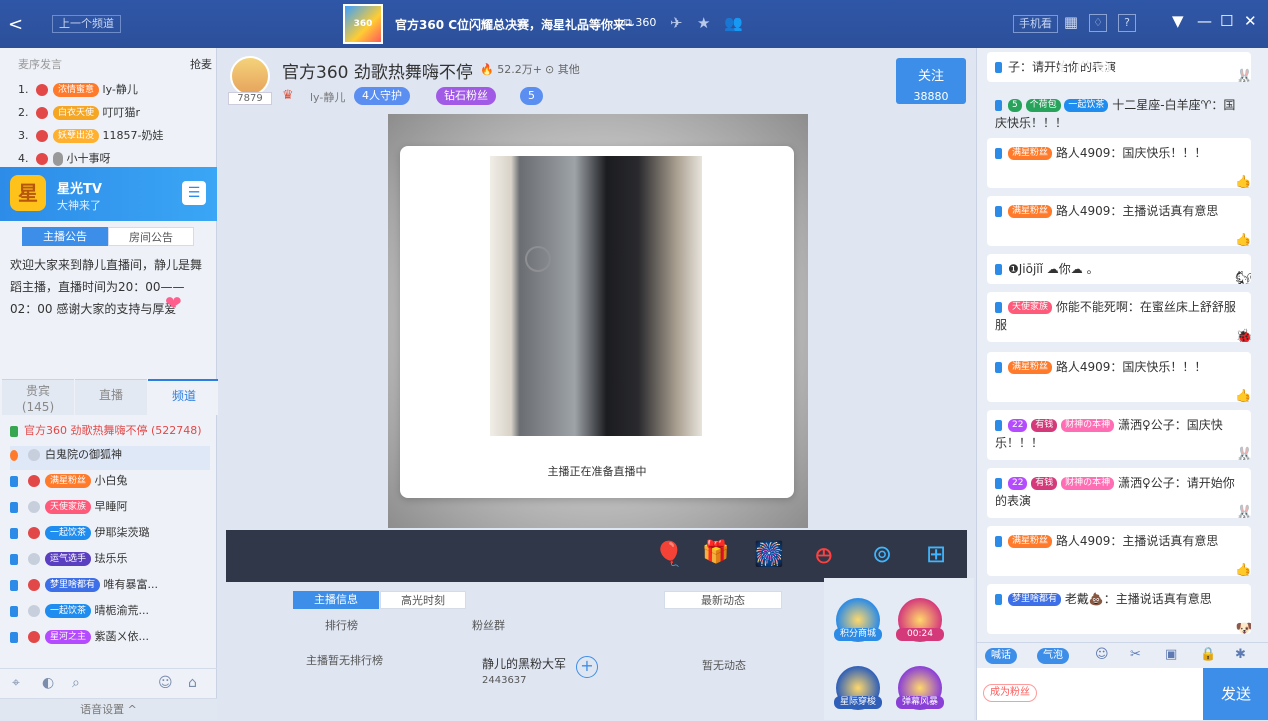 This screenshot has height=721, width=1268. What do you see at coordinates (382, 96) in the screenshot?
I see `guard-badge: 4人守护` at bounding box center [382, 96].